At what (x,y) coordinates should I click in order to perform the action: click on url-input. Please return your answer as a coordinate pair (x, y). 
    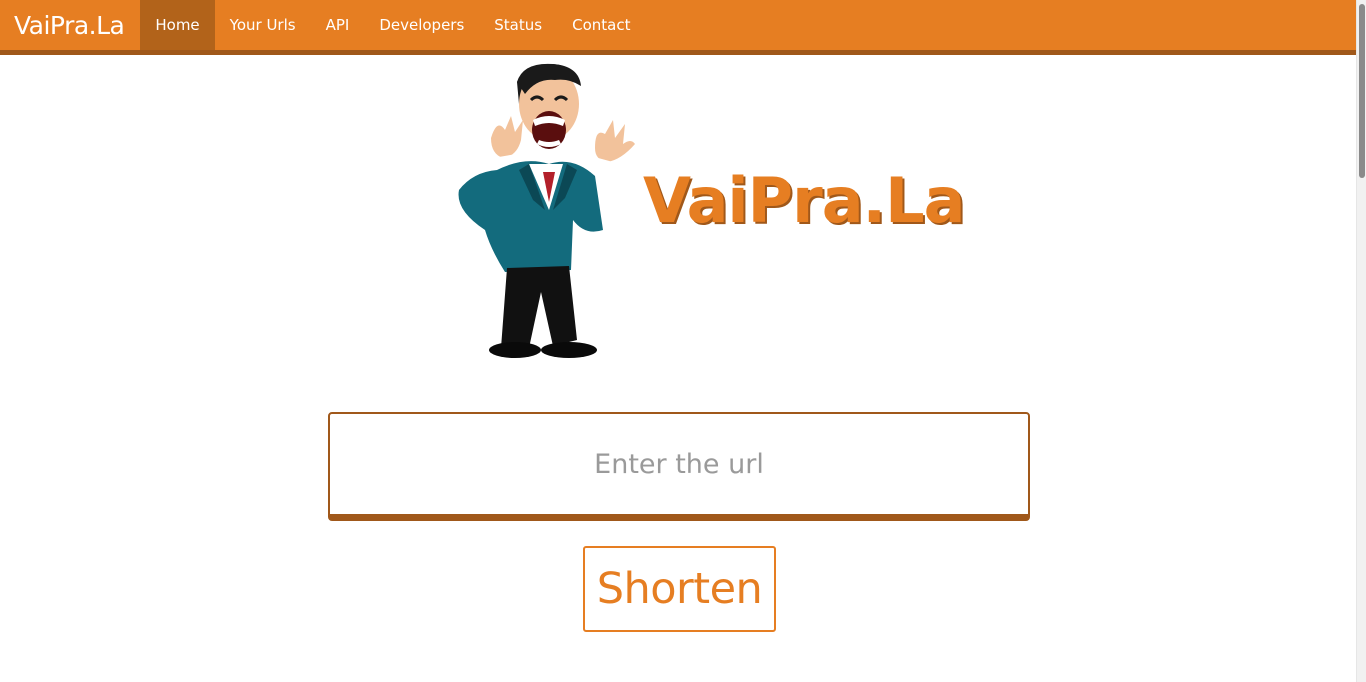
    Looking at the image, I should click on (679, 466).